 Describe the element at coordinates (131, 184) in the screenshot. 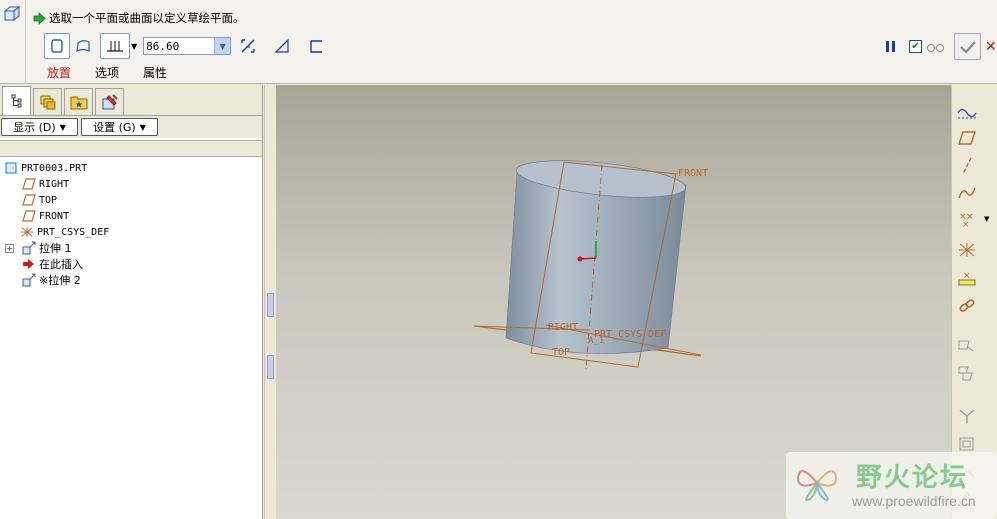

I see `tree-item-right: RIGHT` at that location.